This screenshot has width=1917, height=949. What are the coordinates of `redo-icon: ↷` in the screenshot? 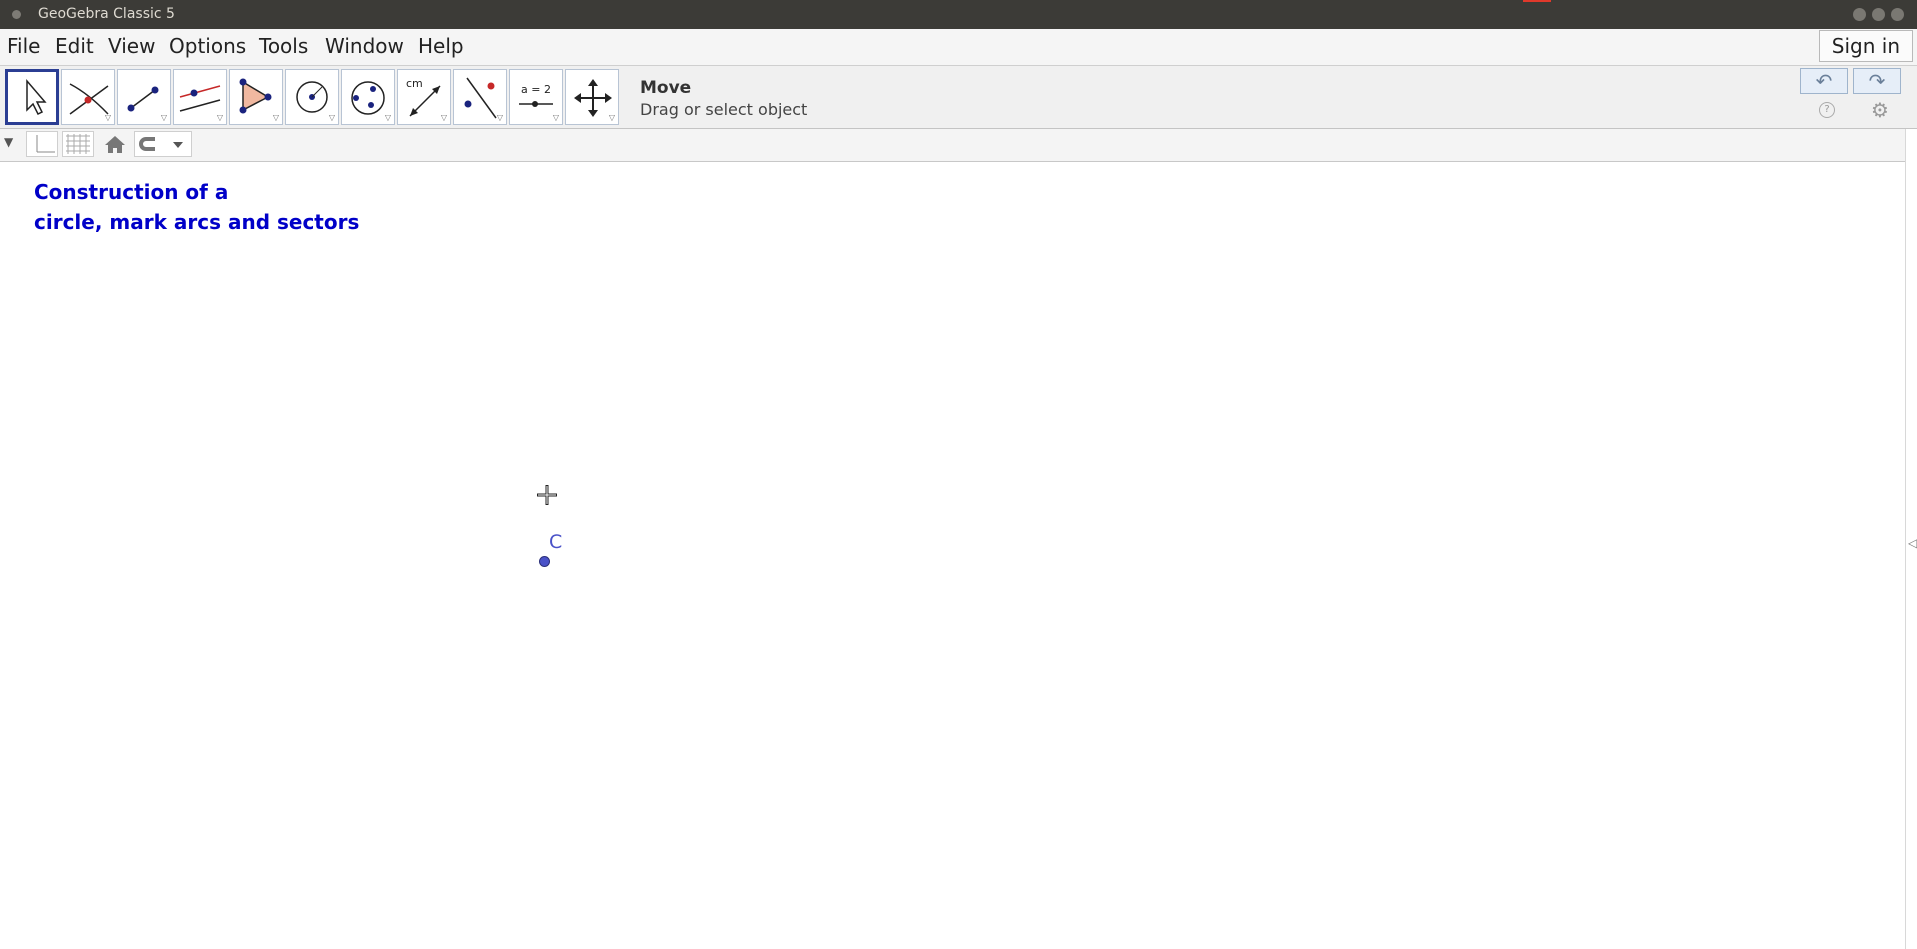 It's located at (1877, 81).